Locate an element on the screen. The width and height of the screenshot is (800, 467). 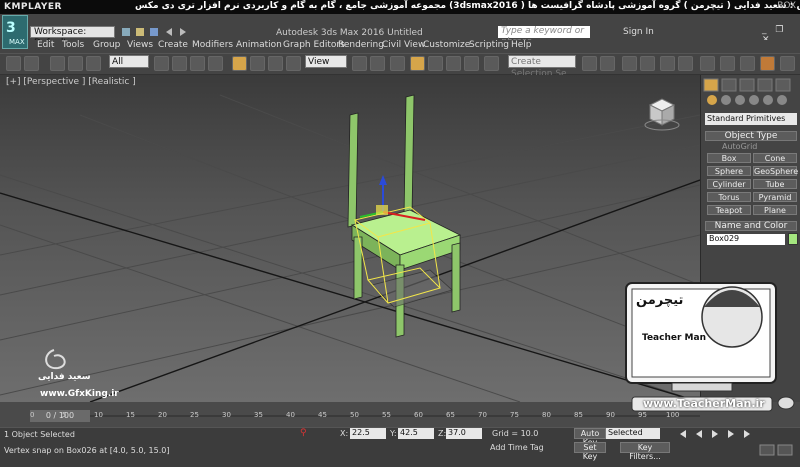
menu-tools: Tools is located at coordinates (73, 45).